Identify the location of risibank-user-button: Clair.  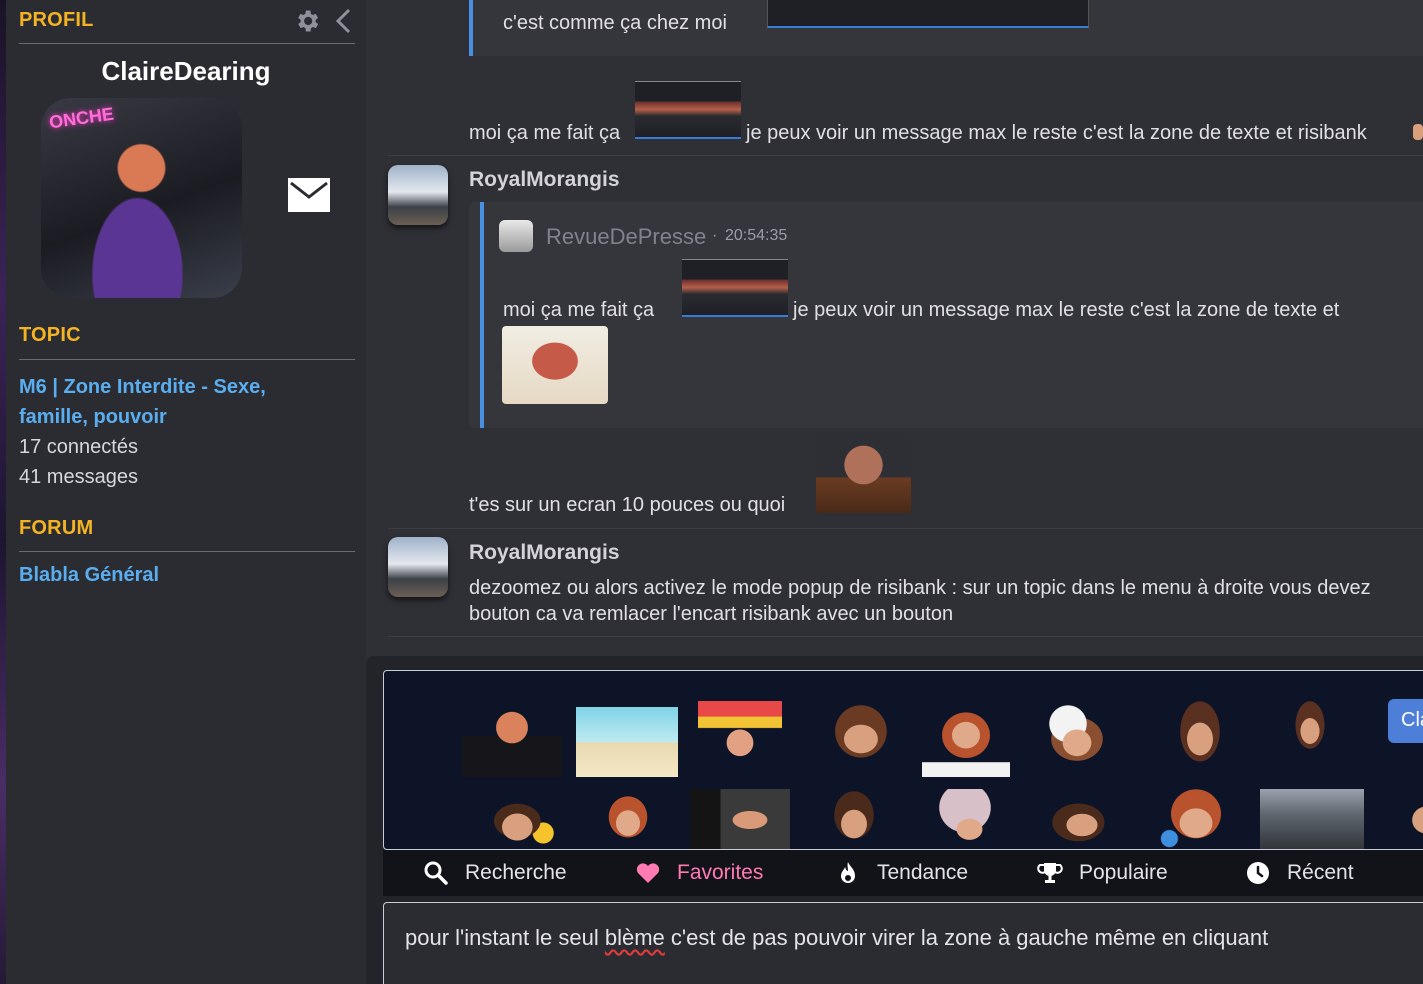
(1405, 721).